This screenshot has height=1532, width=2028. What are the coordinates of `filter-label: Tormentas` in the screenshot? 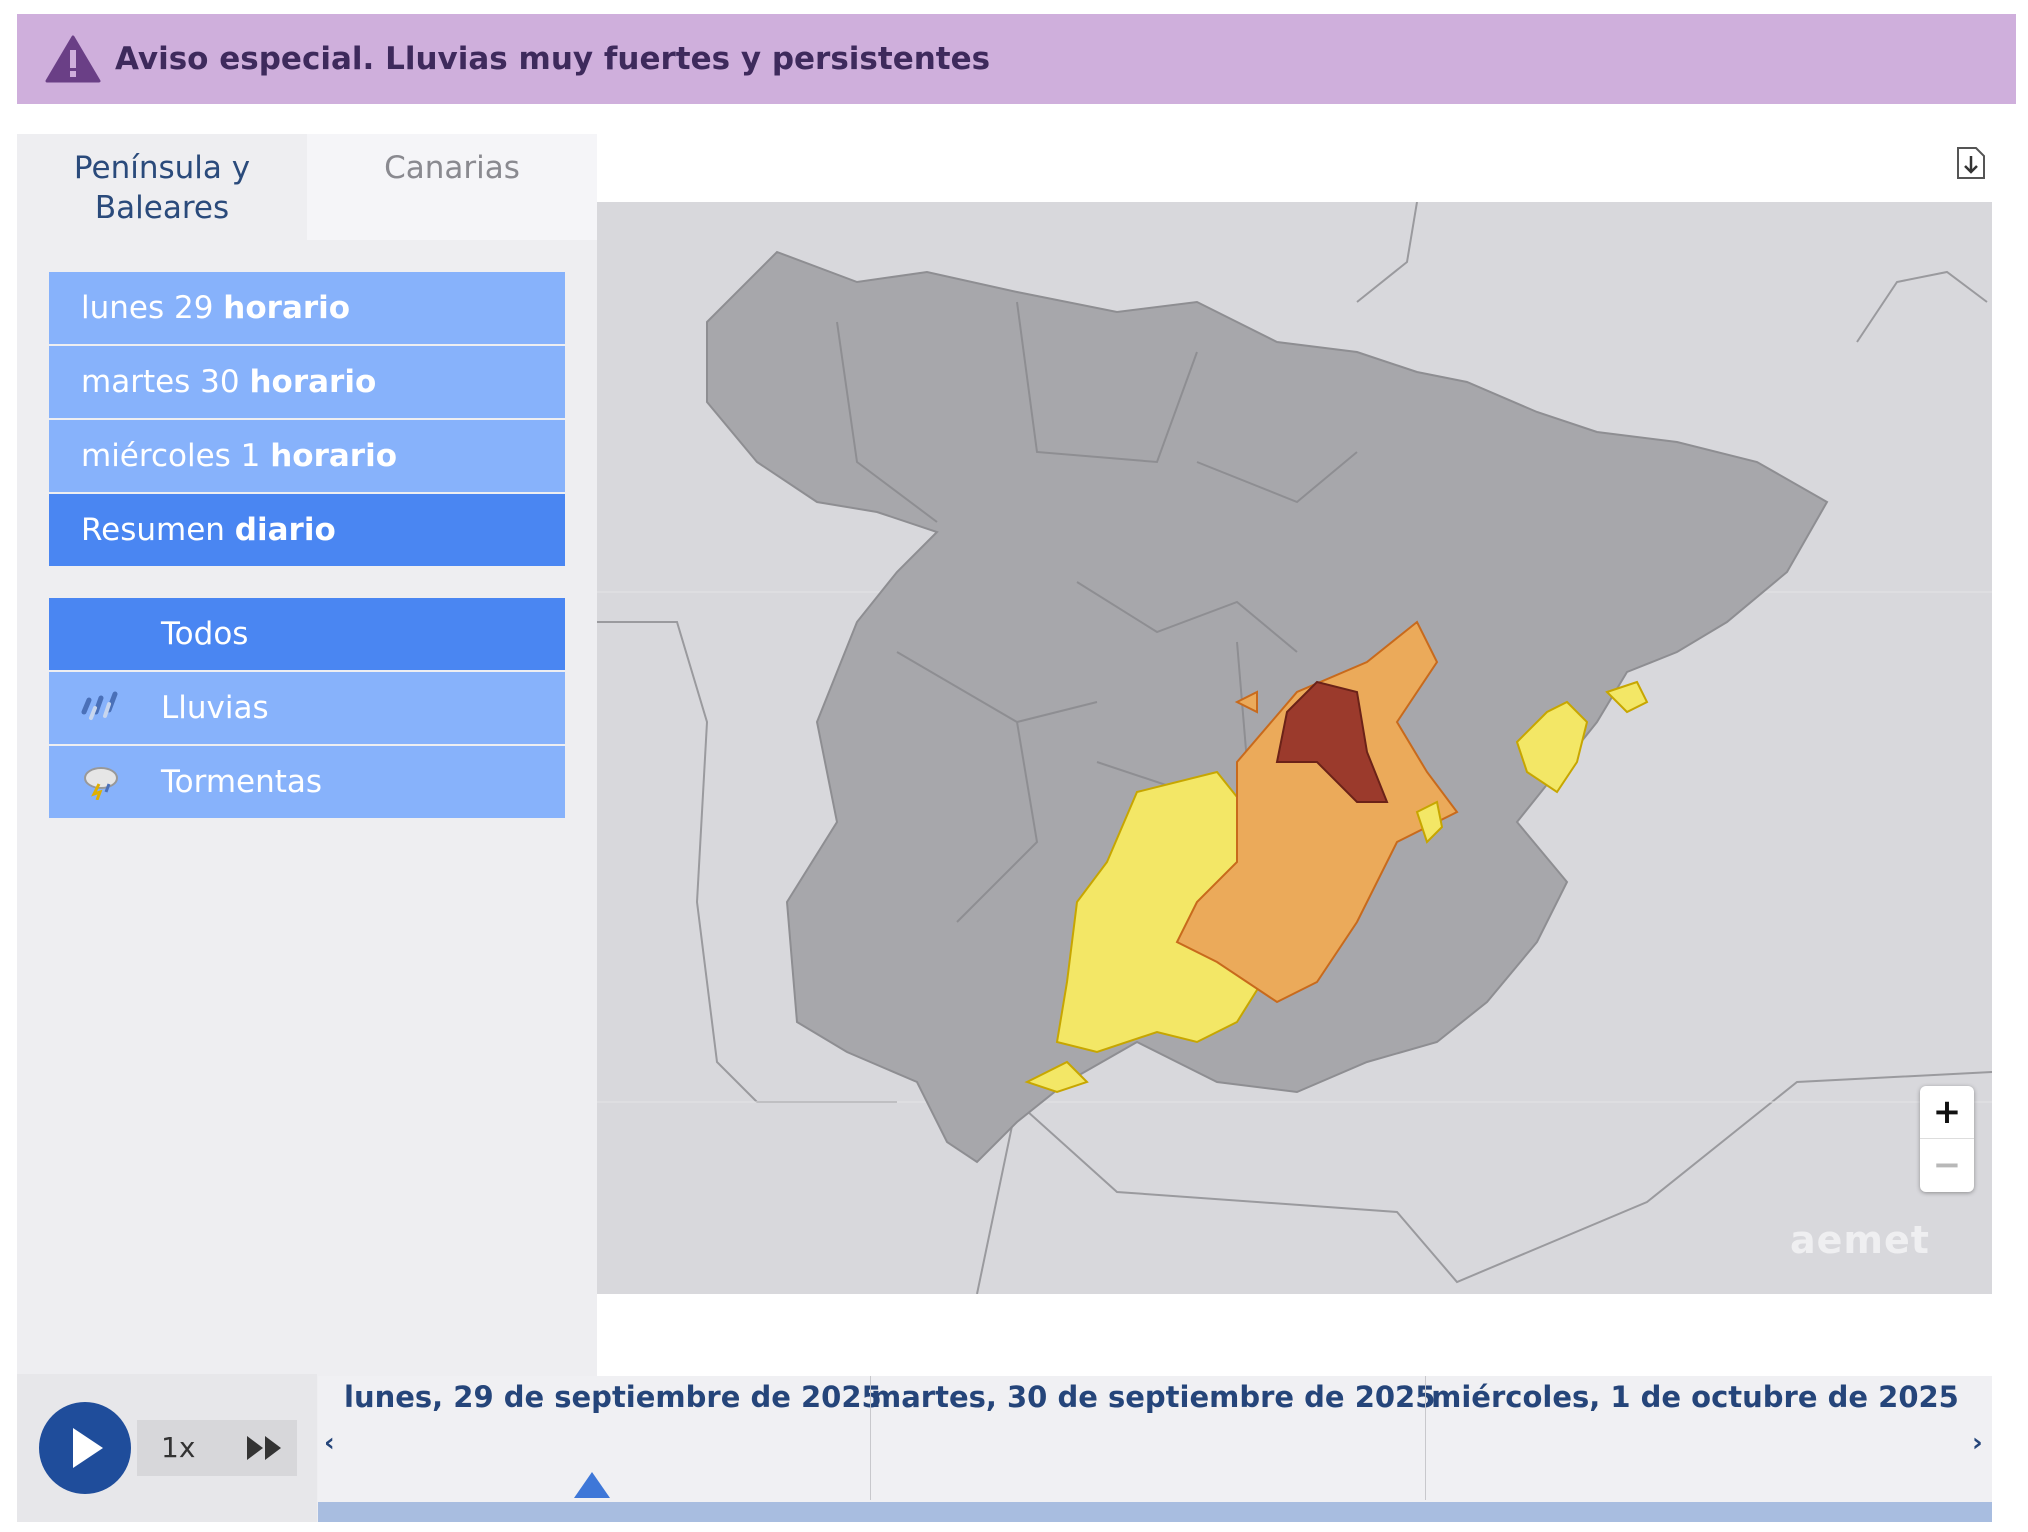 It's located at (242, 782).